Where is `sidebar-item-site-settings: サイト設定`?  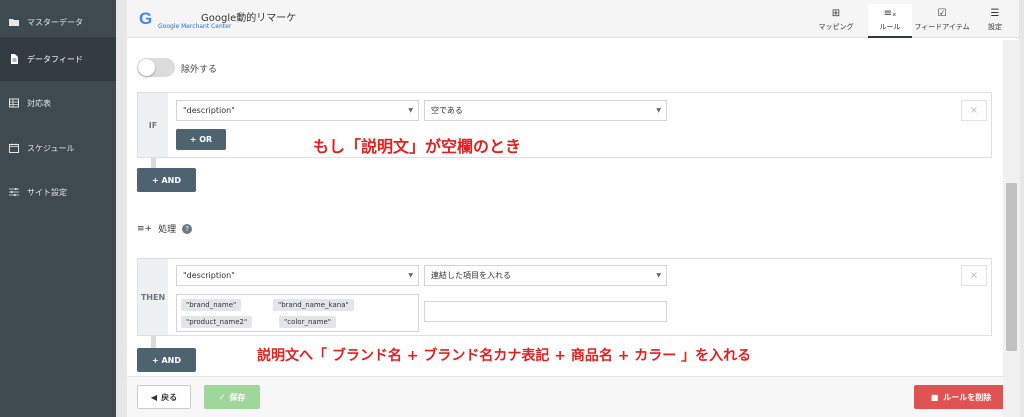 sidebar-item-site-settings: サイト設定 is located at coordinates (58, 192).